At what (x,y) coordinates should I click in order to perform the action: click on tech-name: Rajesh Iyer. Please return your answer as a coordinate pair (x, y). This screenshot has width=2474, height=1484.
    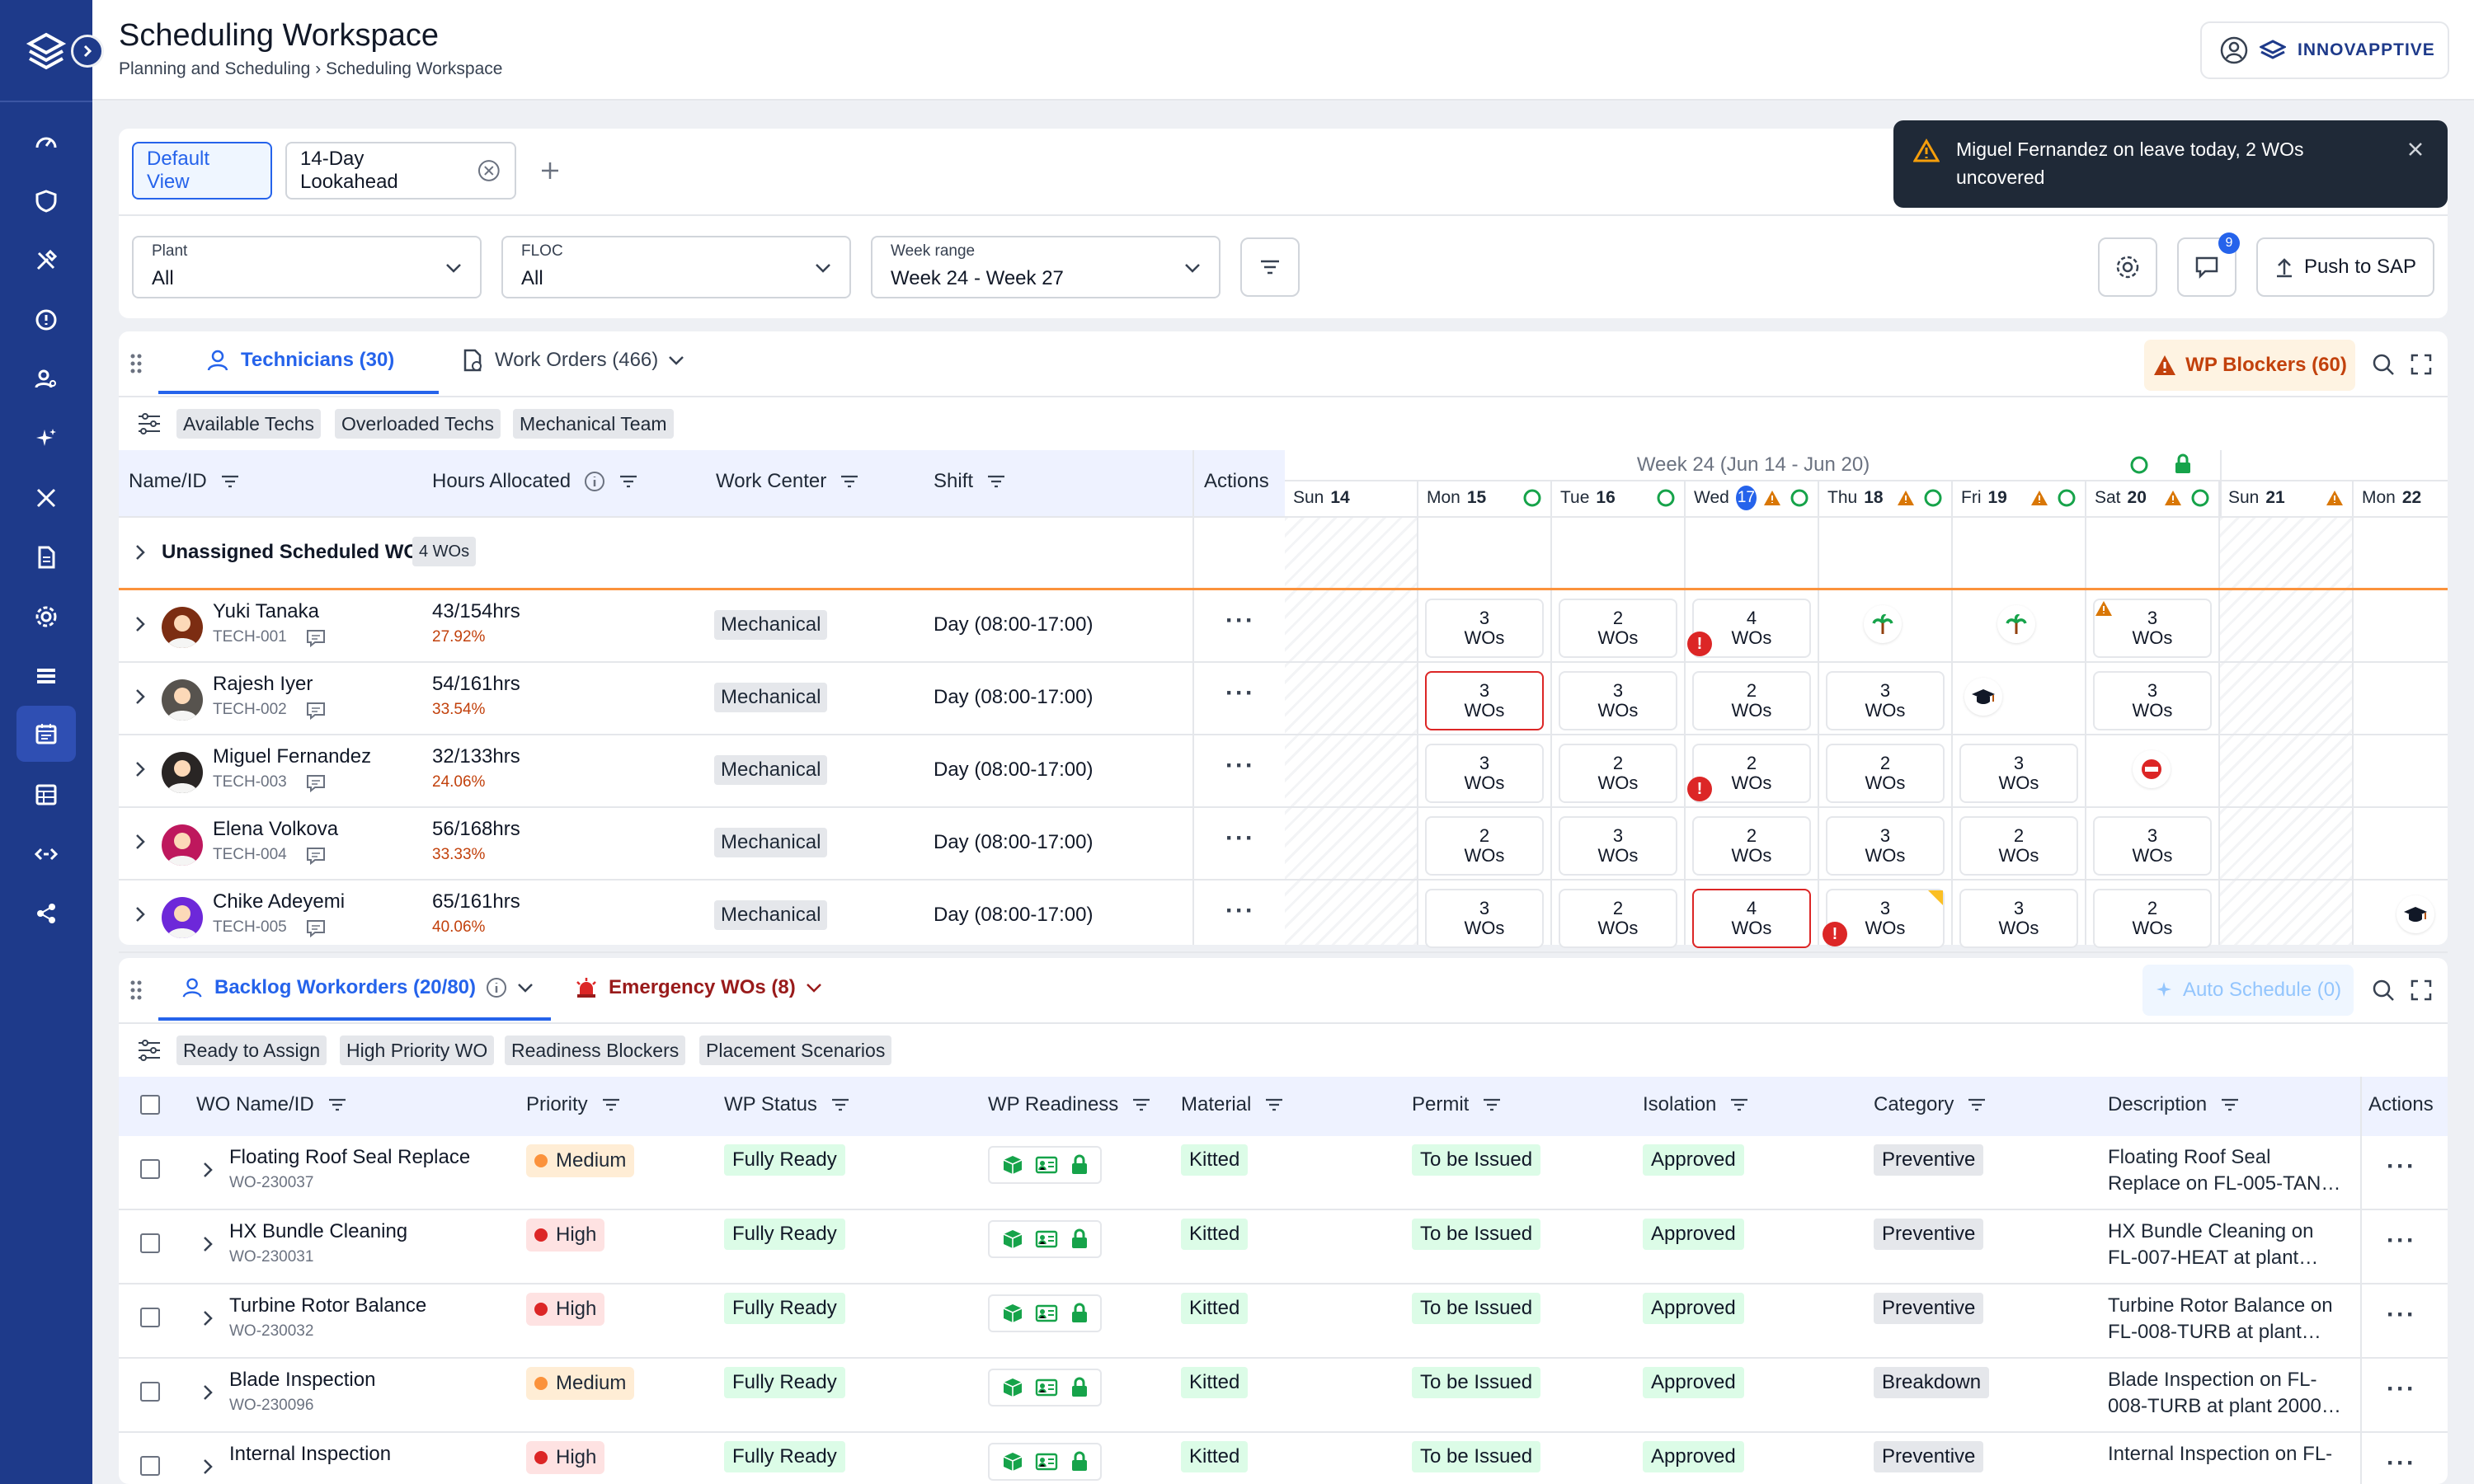
    Looking at the image, I should click on (263, 684).